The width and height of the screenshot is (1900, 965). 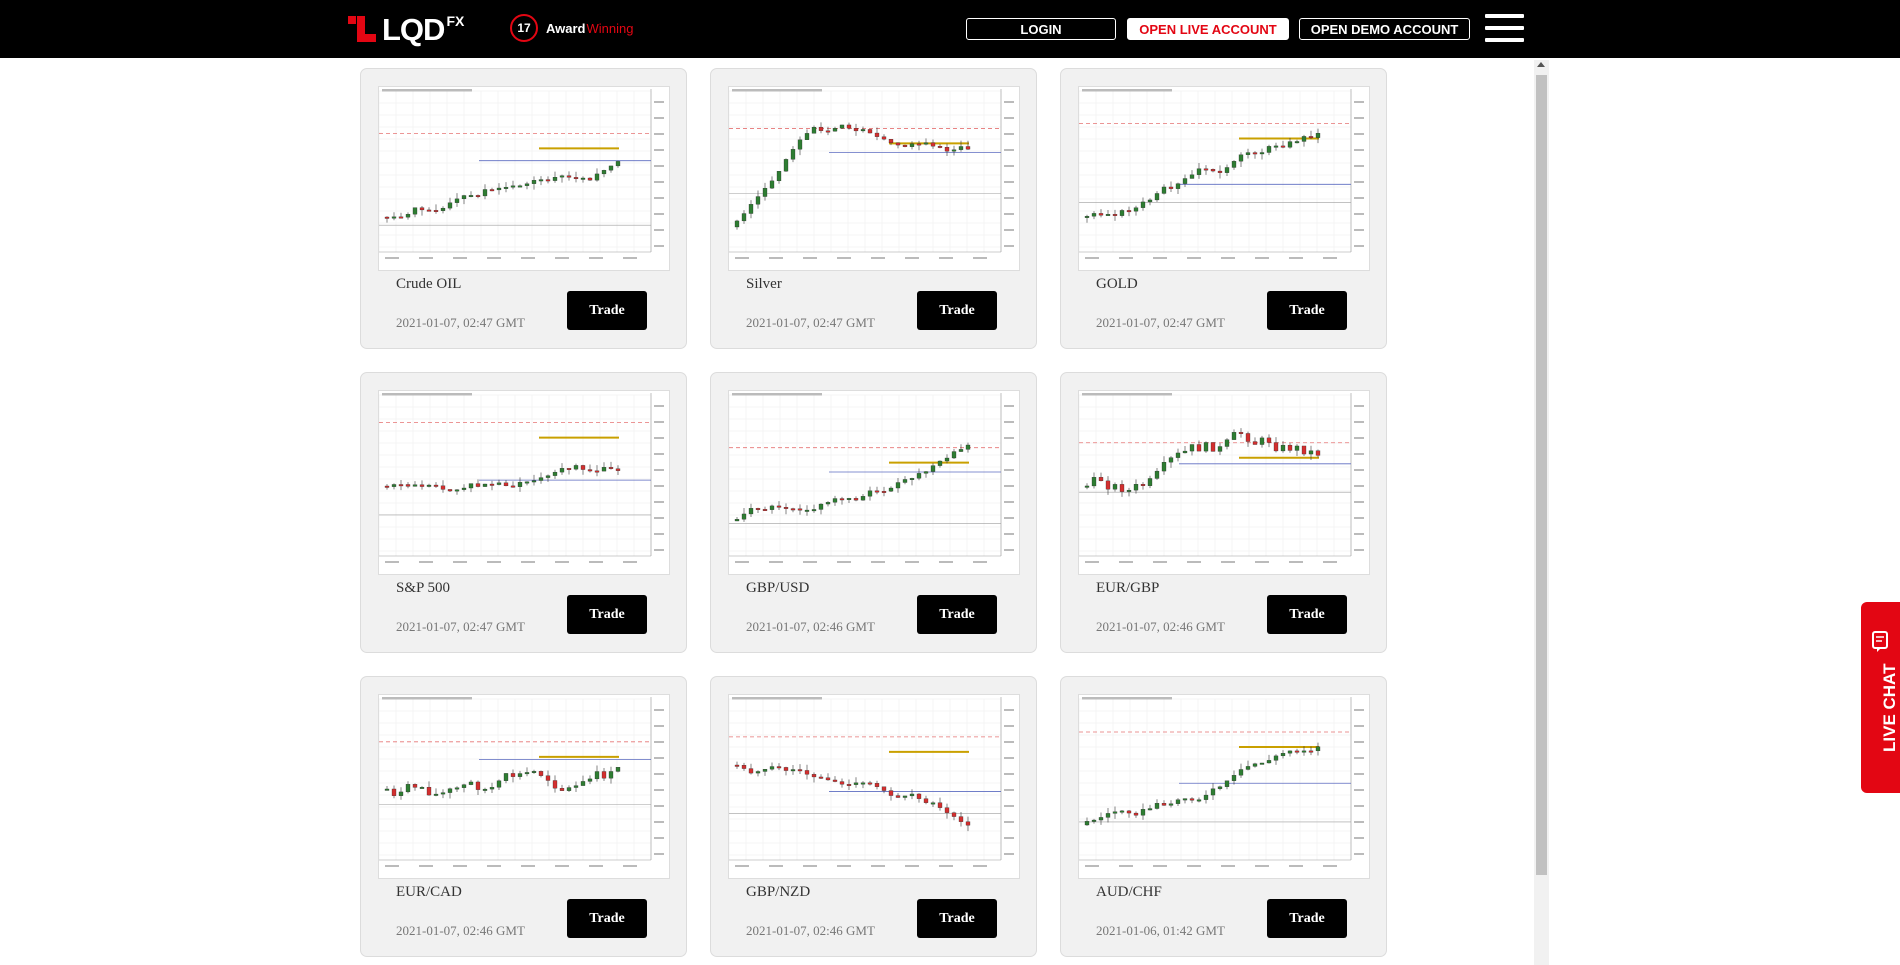 I want to click on instrument-card: GBP/USD 2021-01-07, 02:46 GMT Trade, so click(x=873, y=512).